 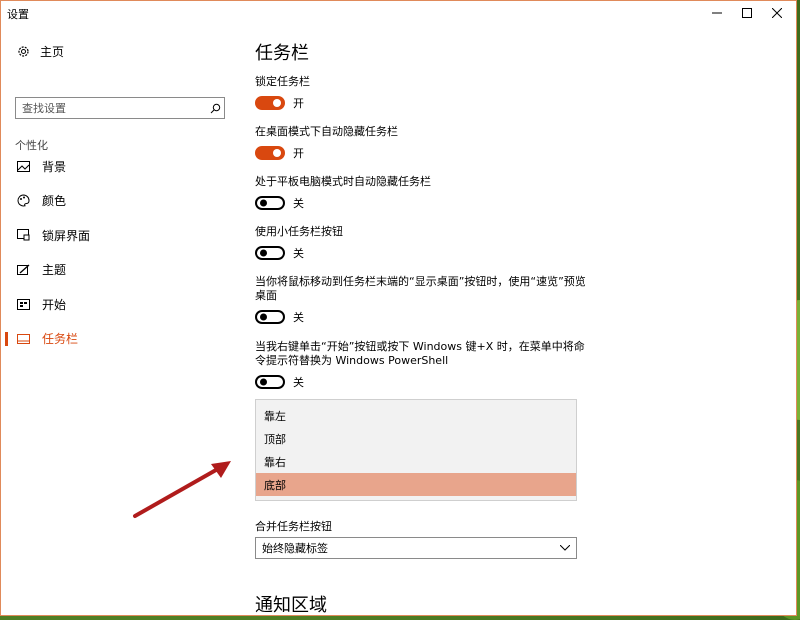 I want to click on watermark: Bai 经验 jingyan.baidu.com, so click(x=695, y=568).